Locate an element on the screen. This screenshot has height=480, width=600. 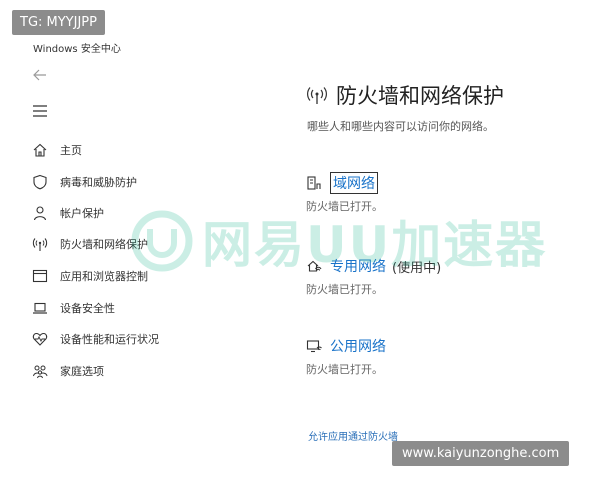
sidebar-item-app-browser-control: 应用和浏览器控制 is located at coordinates (90, 276).